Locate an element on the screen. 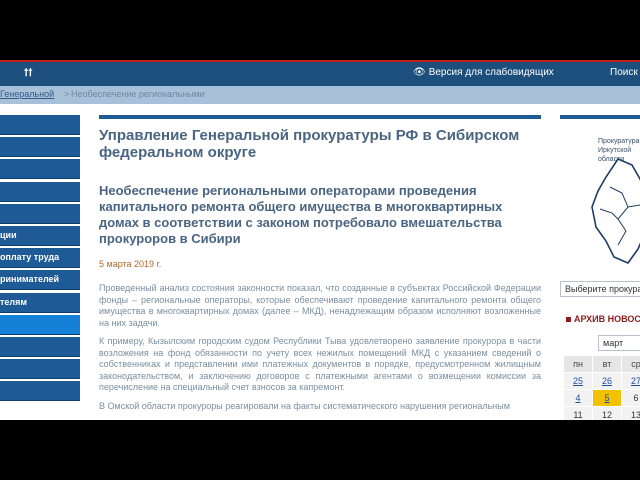 This screenshot has height=480, width=640. calendar-day: 26 is located at coordinates (607, 381).